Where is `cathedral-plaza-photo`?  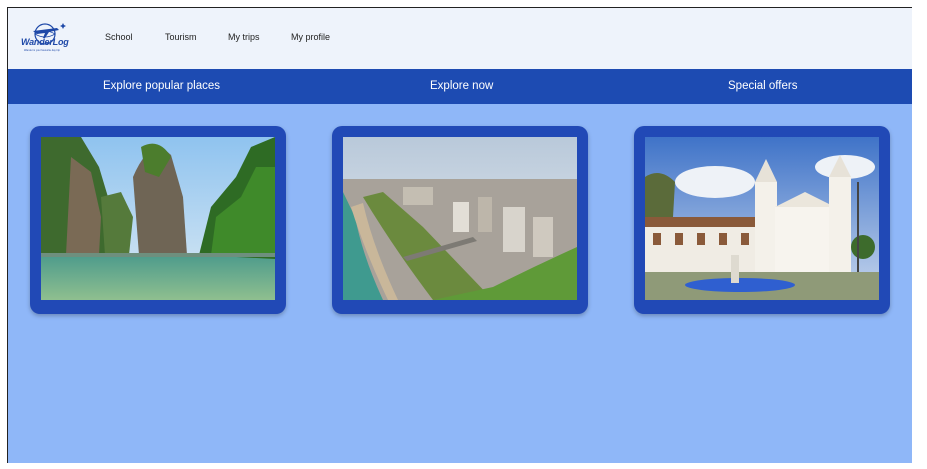
cathedral-plaza-photo is located at coordinates (762, 218).